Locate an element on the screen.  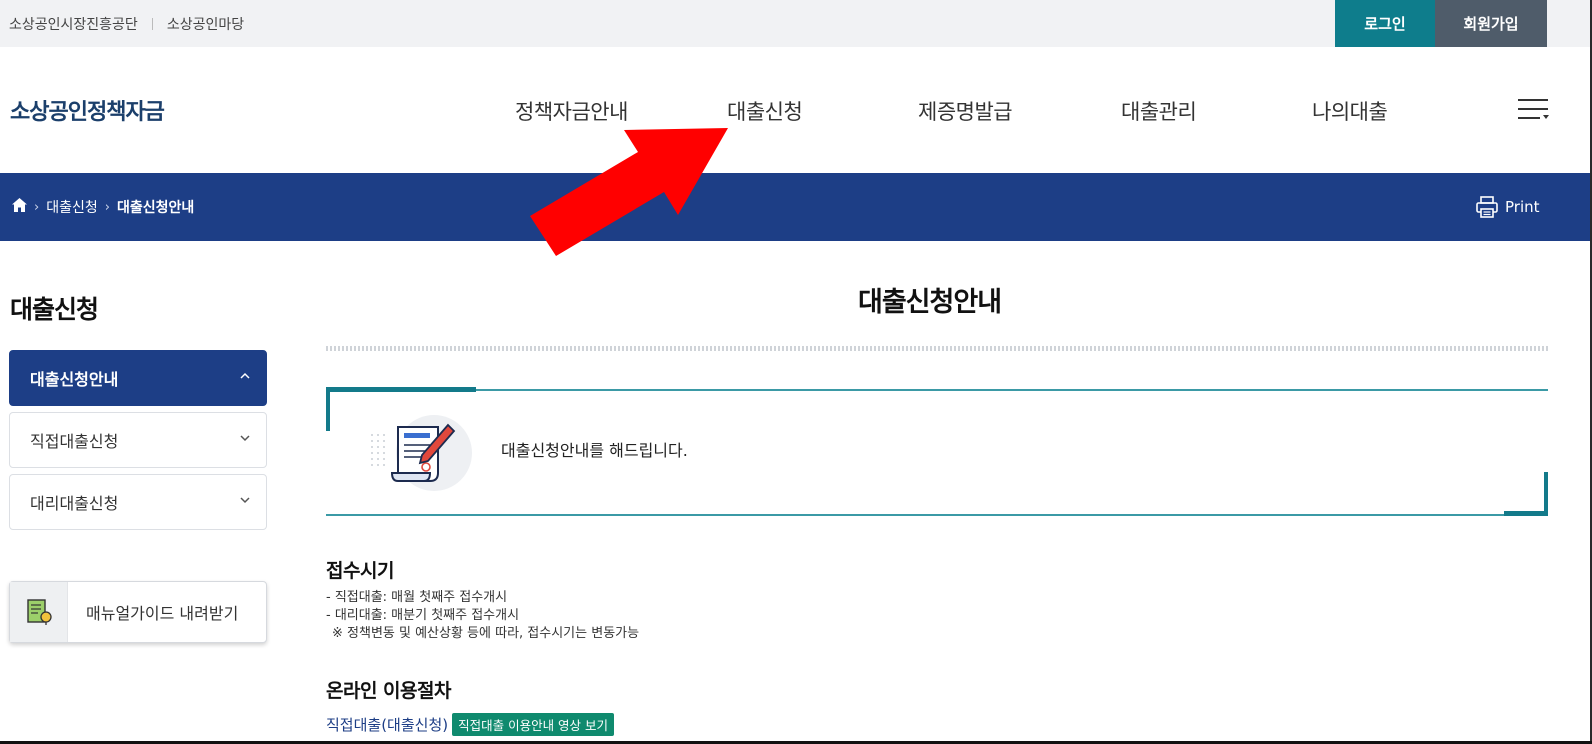
utility-links: 소상공인시장진흥공단 소상공인마당 is located at coordinates (126, 24).